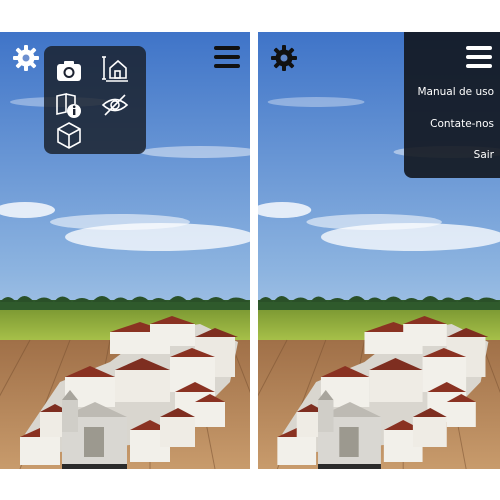 The image size is (500, 500). I want to click on screen-divider, so click(254, 250).